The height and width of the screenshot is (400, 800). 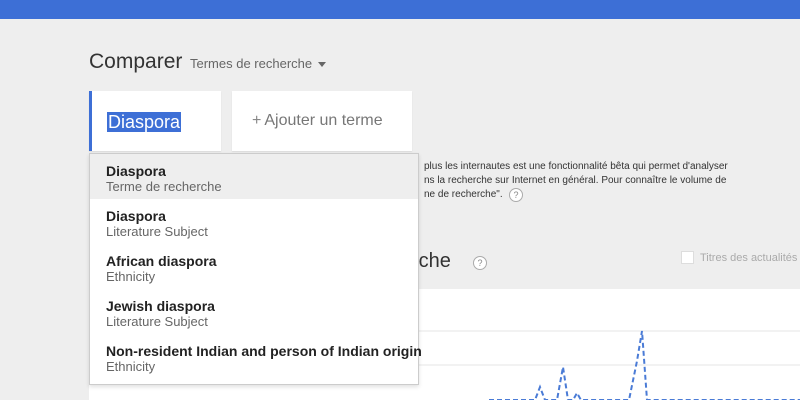 What do you see at coordinates (161, 261) in the screenshot?
I see `suggestion-name: African diaspora` at bounding box center [161, 261].